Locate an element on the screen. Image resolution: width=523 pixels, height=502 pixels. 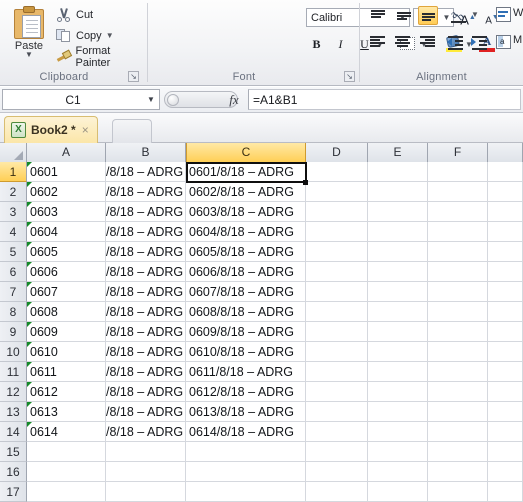
merge-center-button: a M is located at coordinates (509, 43).